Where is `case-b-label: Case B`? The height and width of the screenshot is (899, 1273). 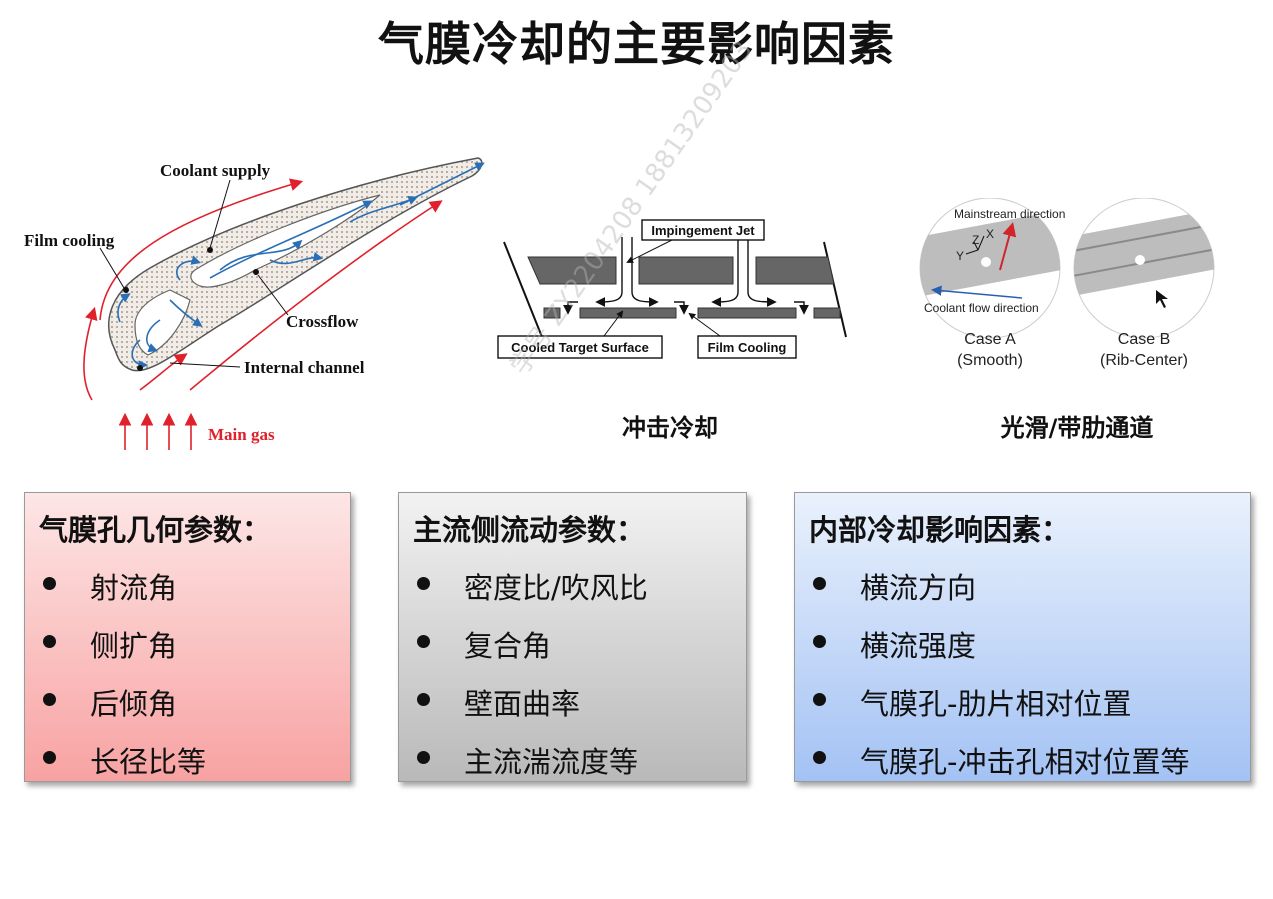 case-b-label: Case B is located at coordinates (1144, 339).